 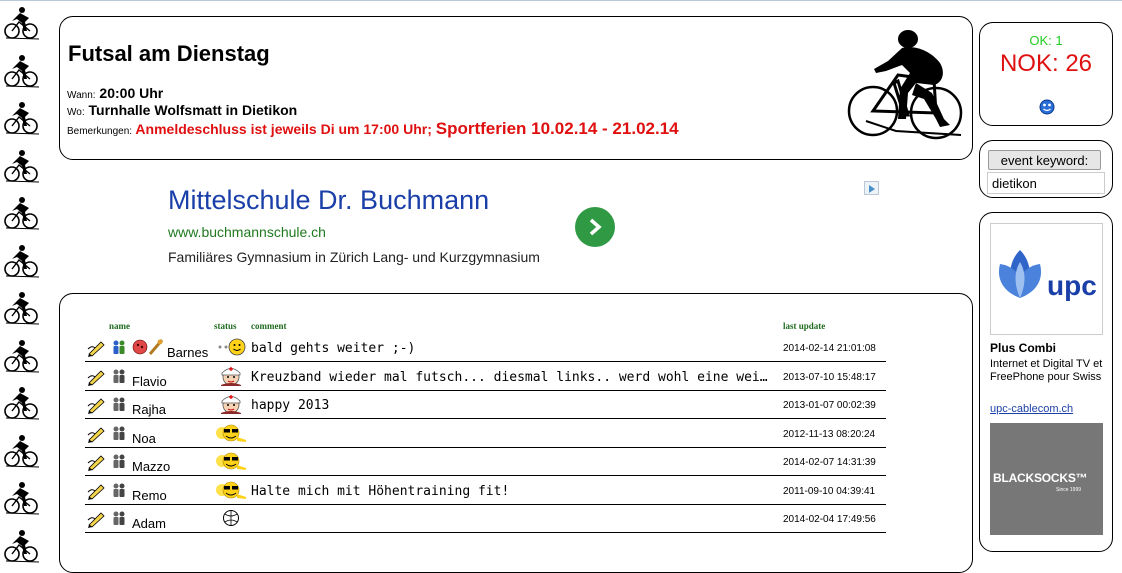 I want to click on ad1-link: upc-cablecom.ch, so click(x=1031, y=409).